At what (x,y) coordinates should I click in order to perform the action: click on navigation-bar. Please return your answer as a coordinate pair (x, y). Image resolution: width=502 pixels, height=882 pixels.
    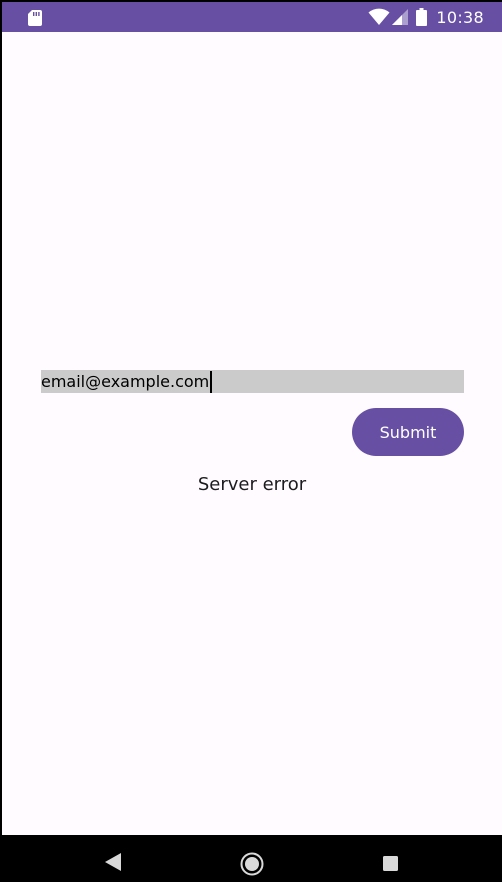
    Looking at the image, I should click on (251, 858).